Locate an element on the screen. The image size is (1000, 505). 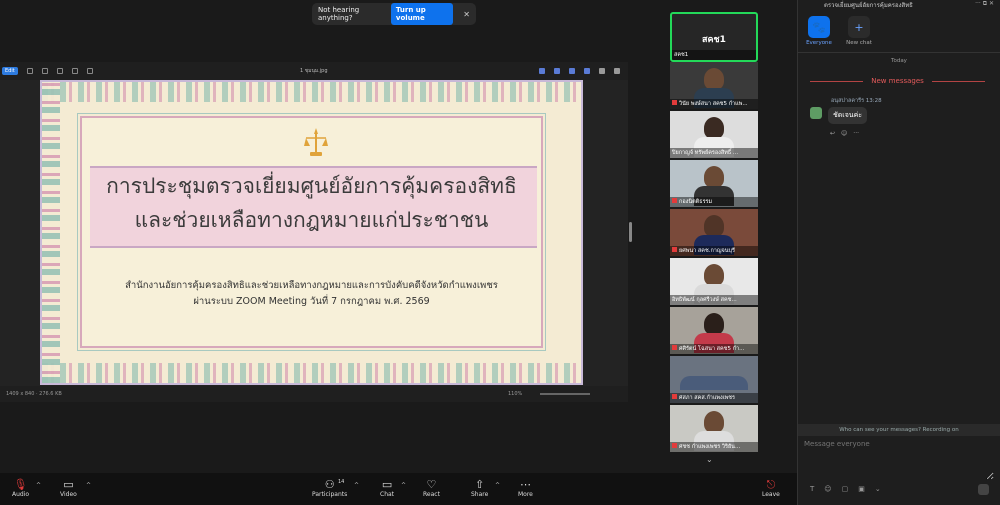
tile-name: ยศพนา สคช.กาญจนบุรี is located at coordinates (714, 251).